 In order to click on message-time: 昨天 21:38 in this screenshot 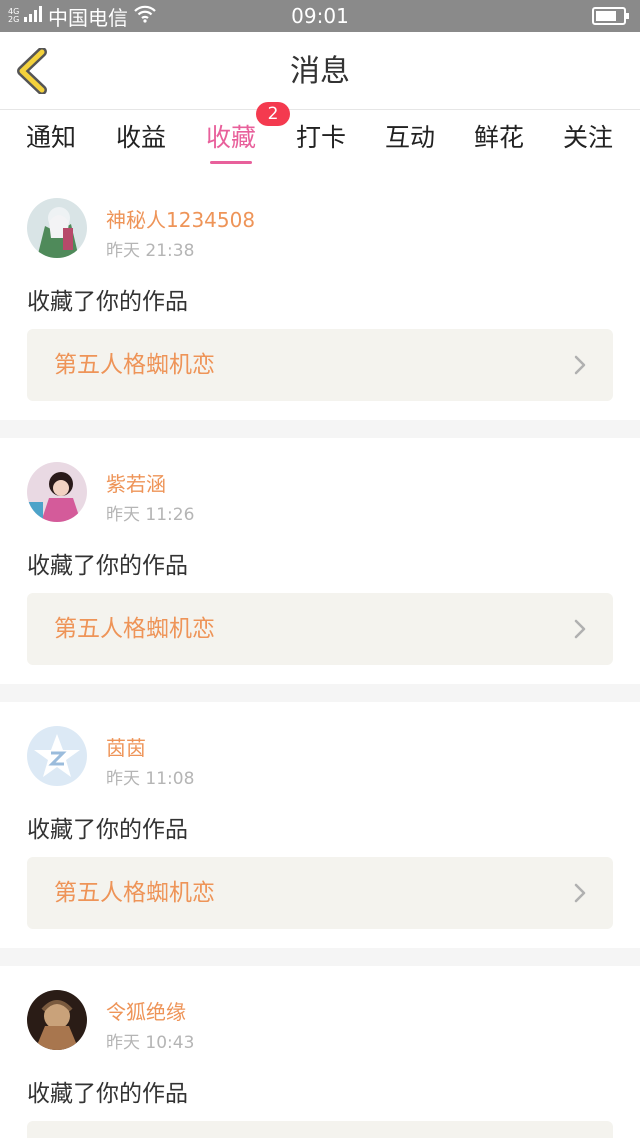, I will do `click(150, 251)`.